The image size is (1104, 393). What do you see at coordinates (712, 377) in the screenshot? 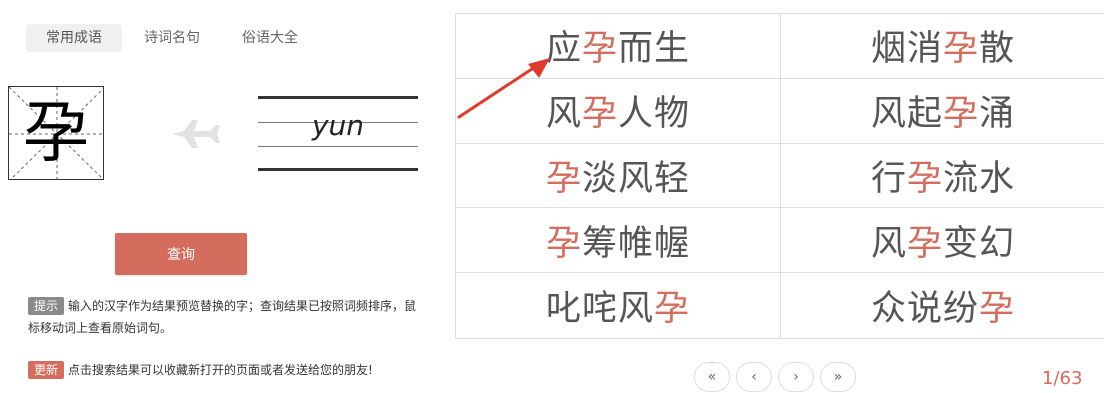
I see `first-page-button: «` at bounding box center [712, 377].